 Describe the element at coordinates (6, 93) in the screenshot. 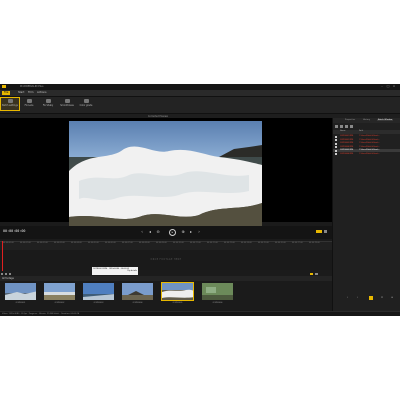

I see `menu-file: File` at that location.